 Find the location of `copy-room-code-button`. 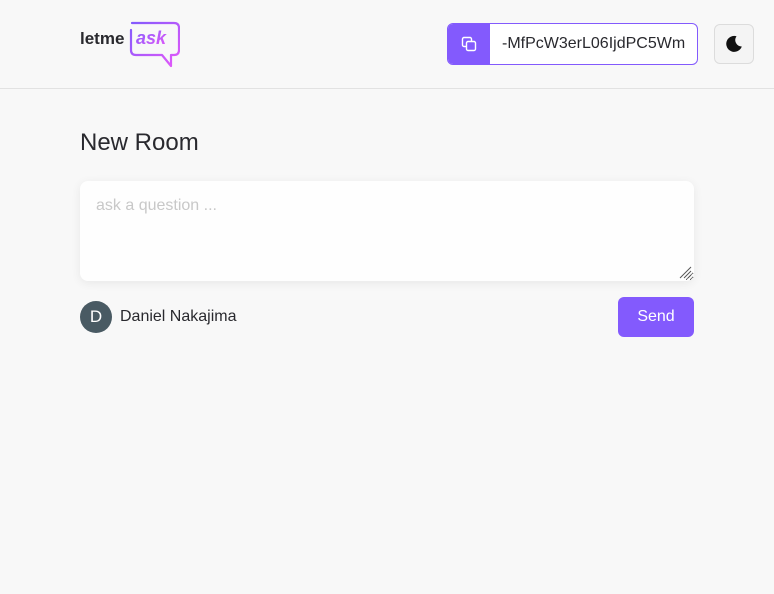

copy-room-code-button is located at coordinates (469, 44).